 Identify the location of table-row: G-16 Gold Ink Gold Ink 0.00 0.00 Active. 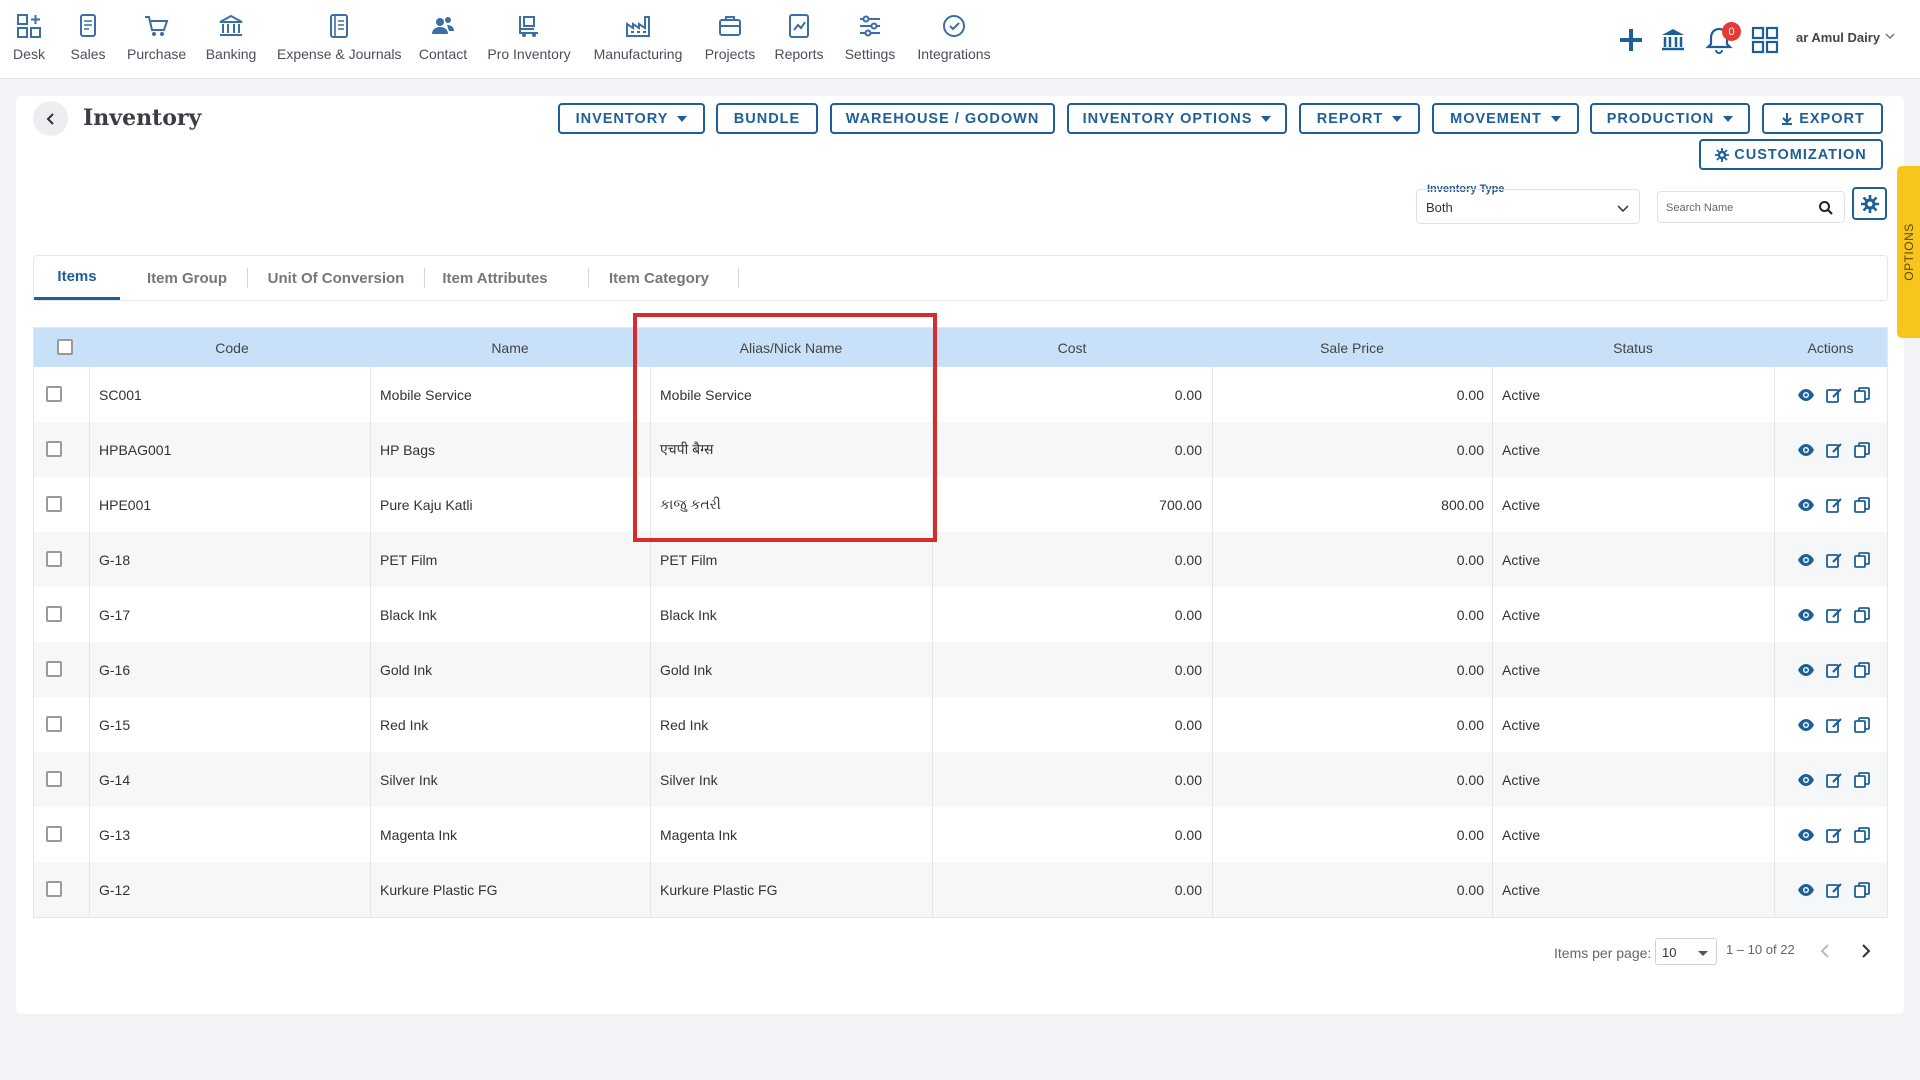
(960, 669).